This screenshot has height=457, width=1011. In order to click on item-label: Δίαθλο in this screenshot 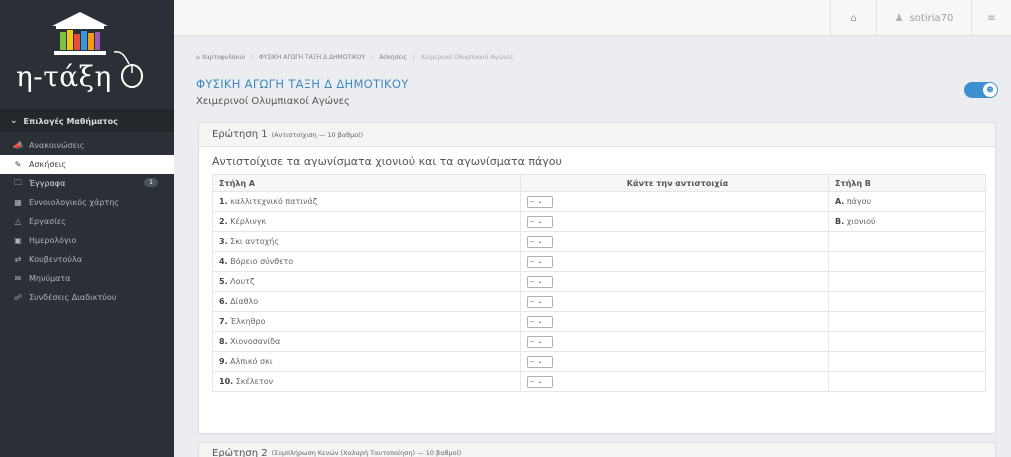, I will do `click(244, 301)`.